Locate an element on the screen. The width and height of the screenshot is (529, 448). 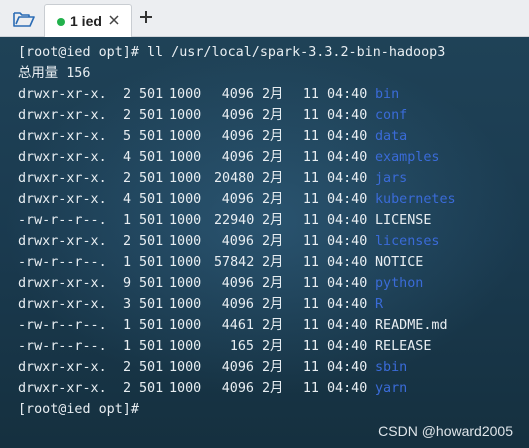
file-name: LICENSE is located at coordinates (403, 220).